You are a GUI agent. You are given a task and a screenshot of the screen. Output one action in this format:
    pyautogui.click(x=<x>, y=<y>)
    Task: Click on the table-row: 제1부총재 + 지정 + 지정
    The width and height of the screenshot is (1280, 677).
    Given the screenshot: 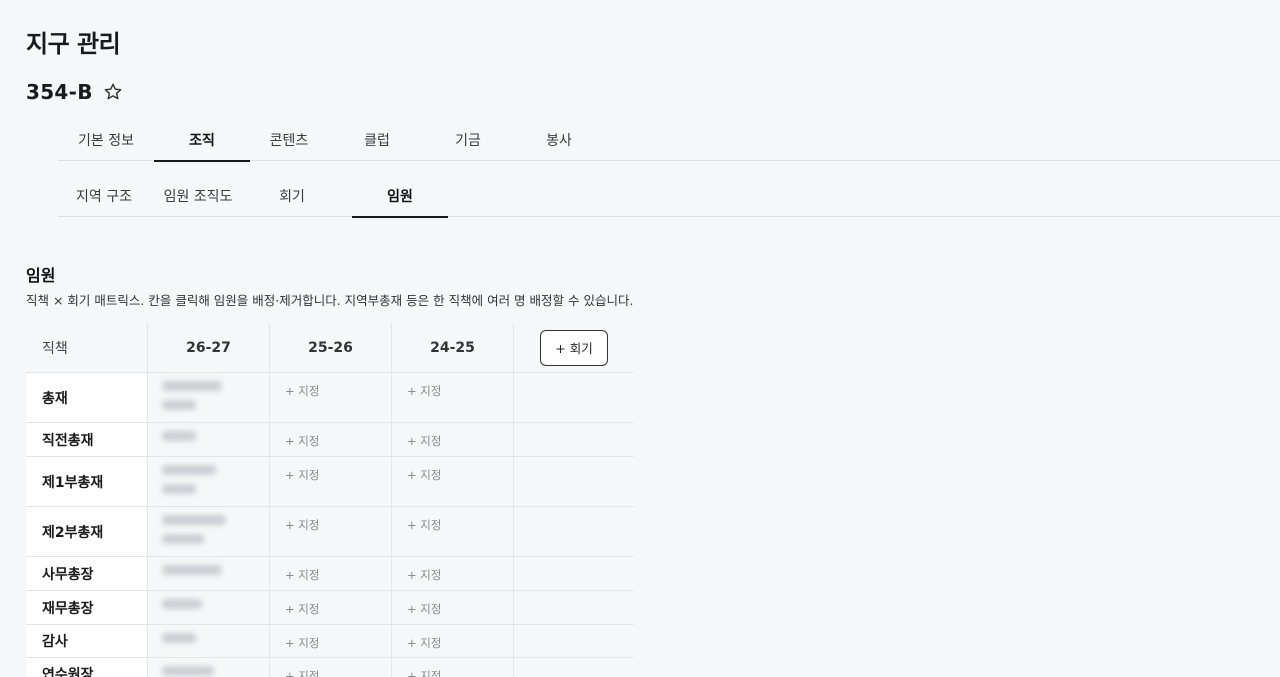 What is the action you would take?
    pyautogui.click(x=330, y=482)
    